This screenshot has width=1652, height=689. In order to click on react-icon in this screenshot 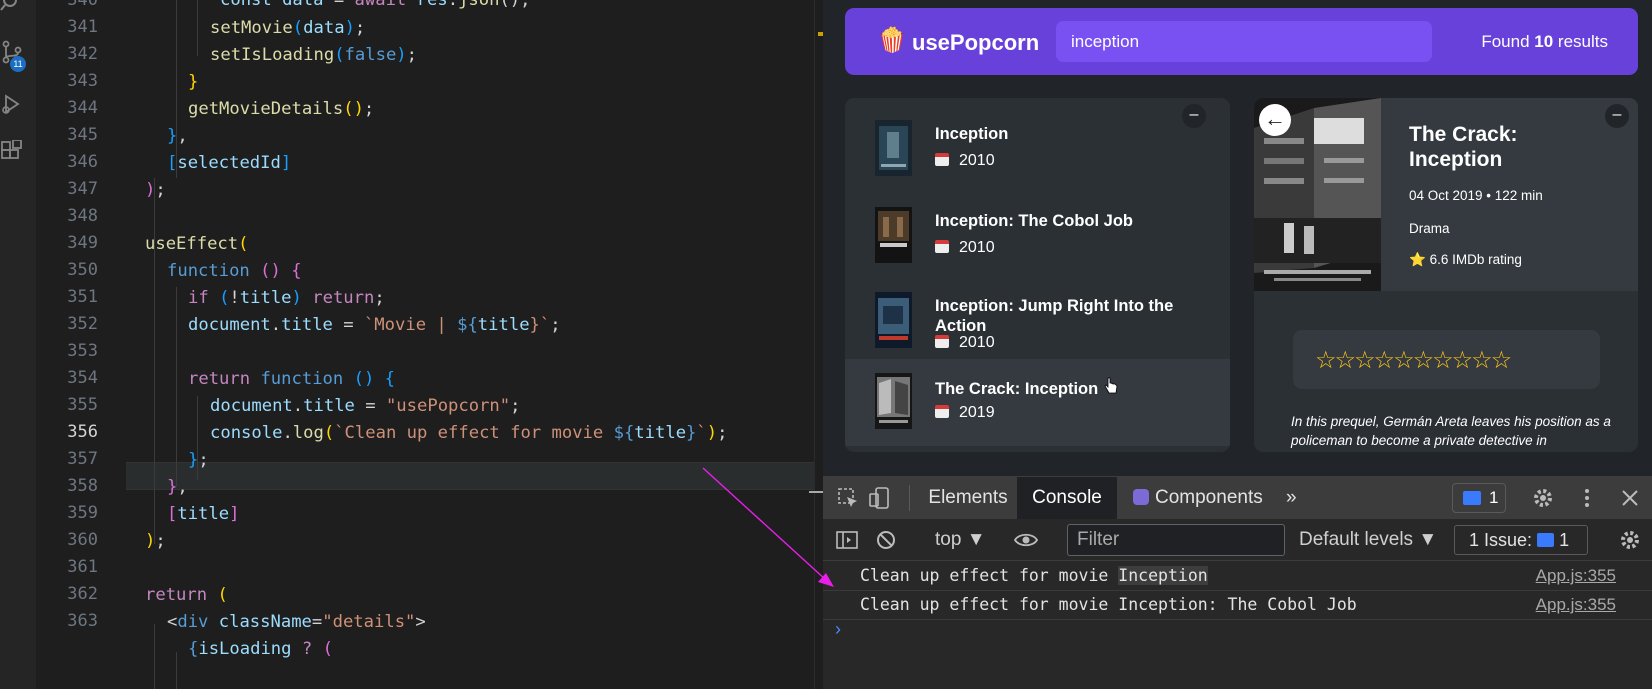, I will do `click(1141, 497)`.